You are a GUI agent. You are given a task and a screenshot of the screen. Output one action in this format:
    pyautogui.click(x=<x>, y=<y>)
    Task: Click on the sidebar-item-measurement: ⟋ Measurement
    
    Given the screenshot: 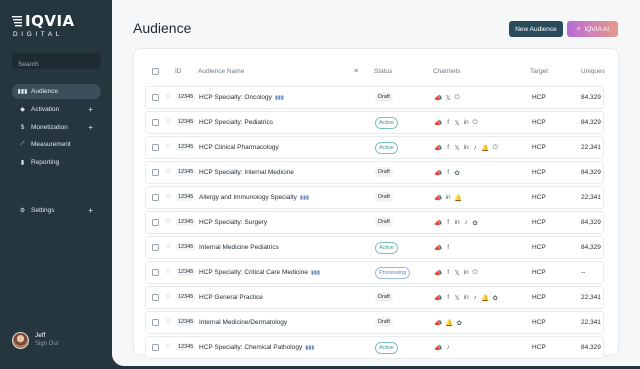 What is the action you would take?
    pyautogui.click(x=56, y=144)
    